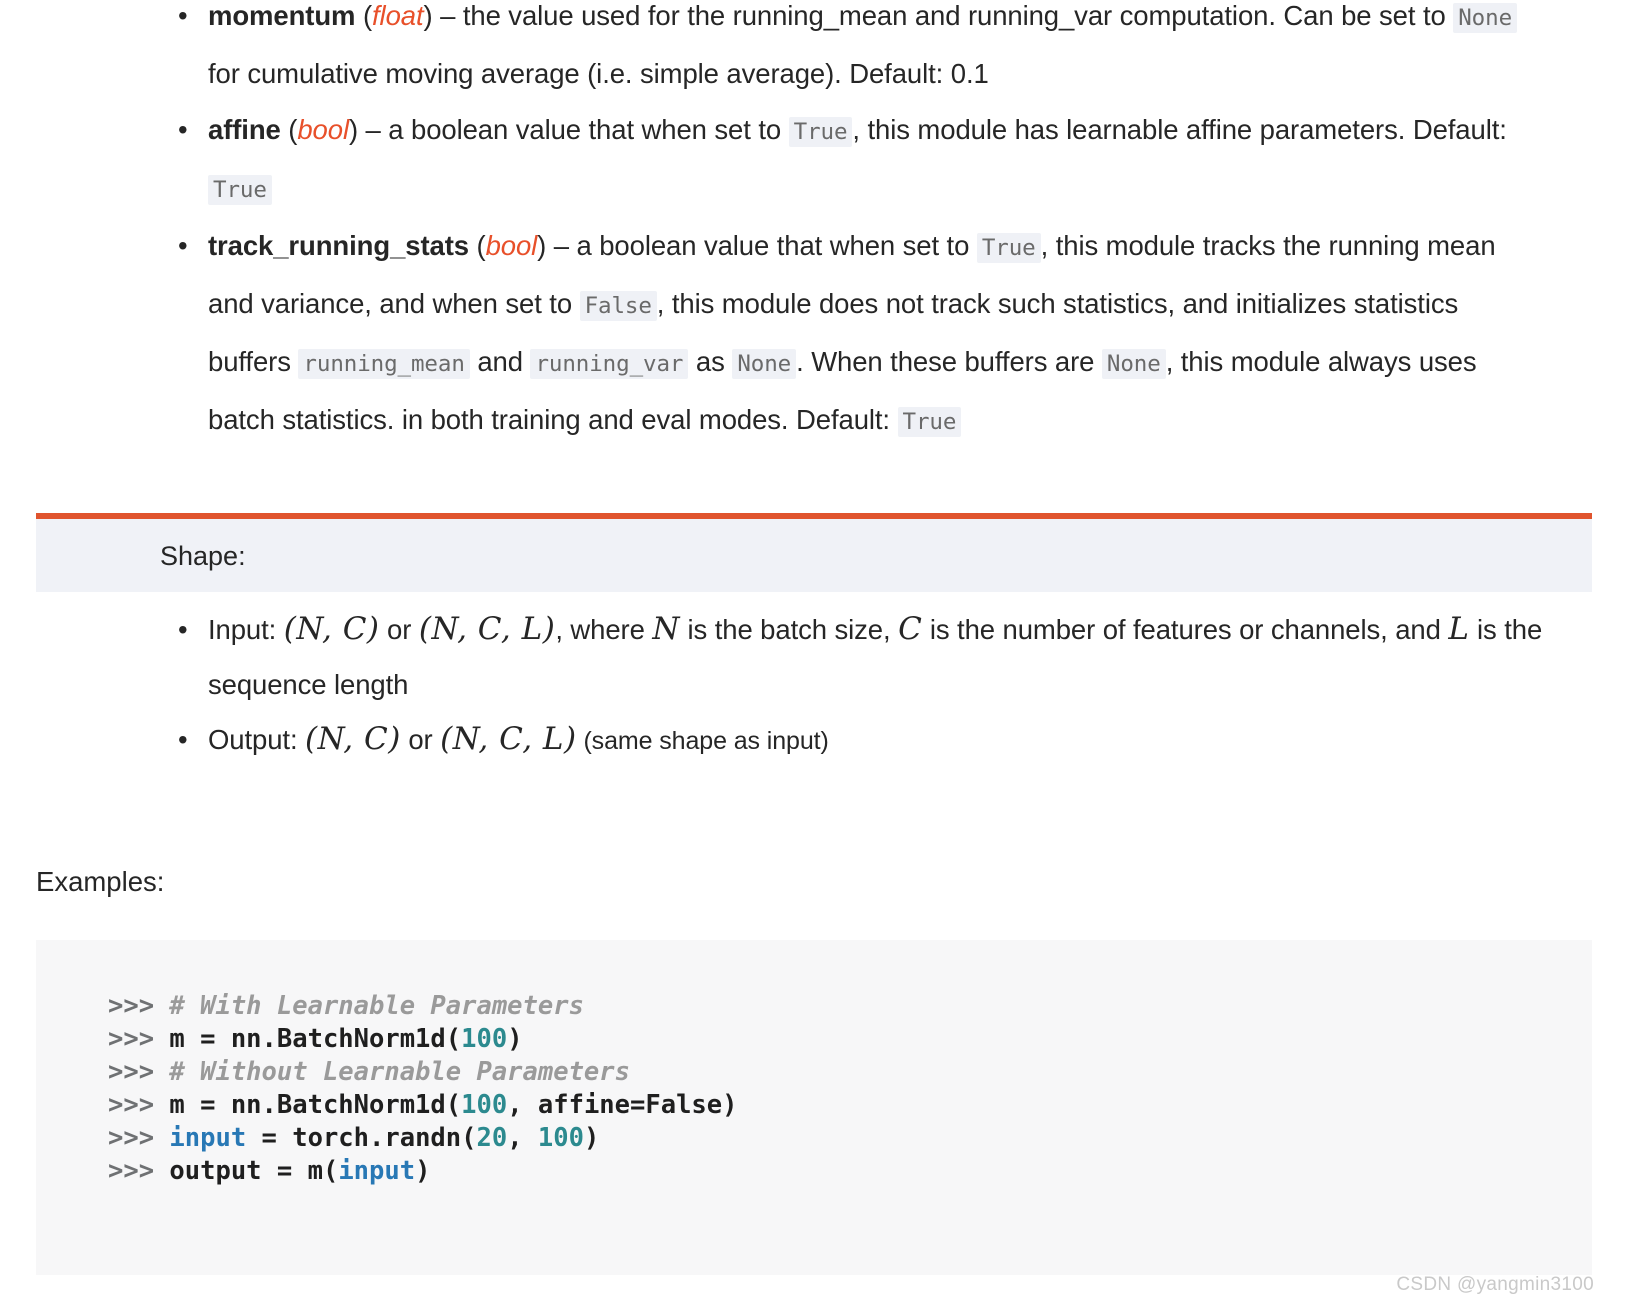 The height and width of the screenshot is (1314, 1628). What do you see at coordinates (814, 552) in the screenshot?
I see `shape-title: Shape:` at bounding box center [814, 552].